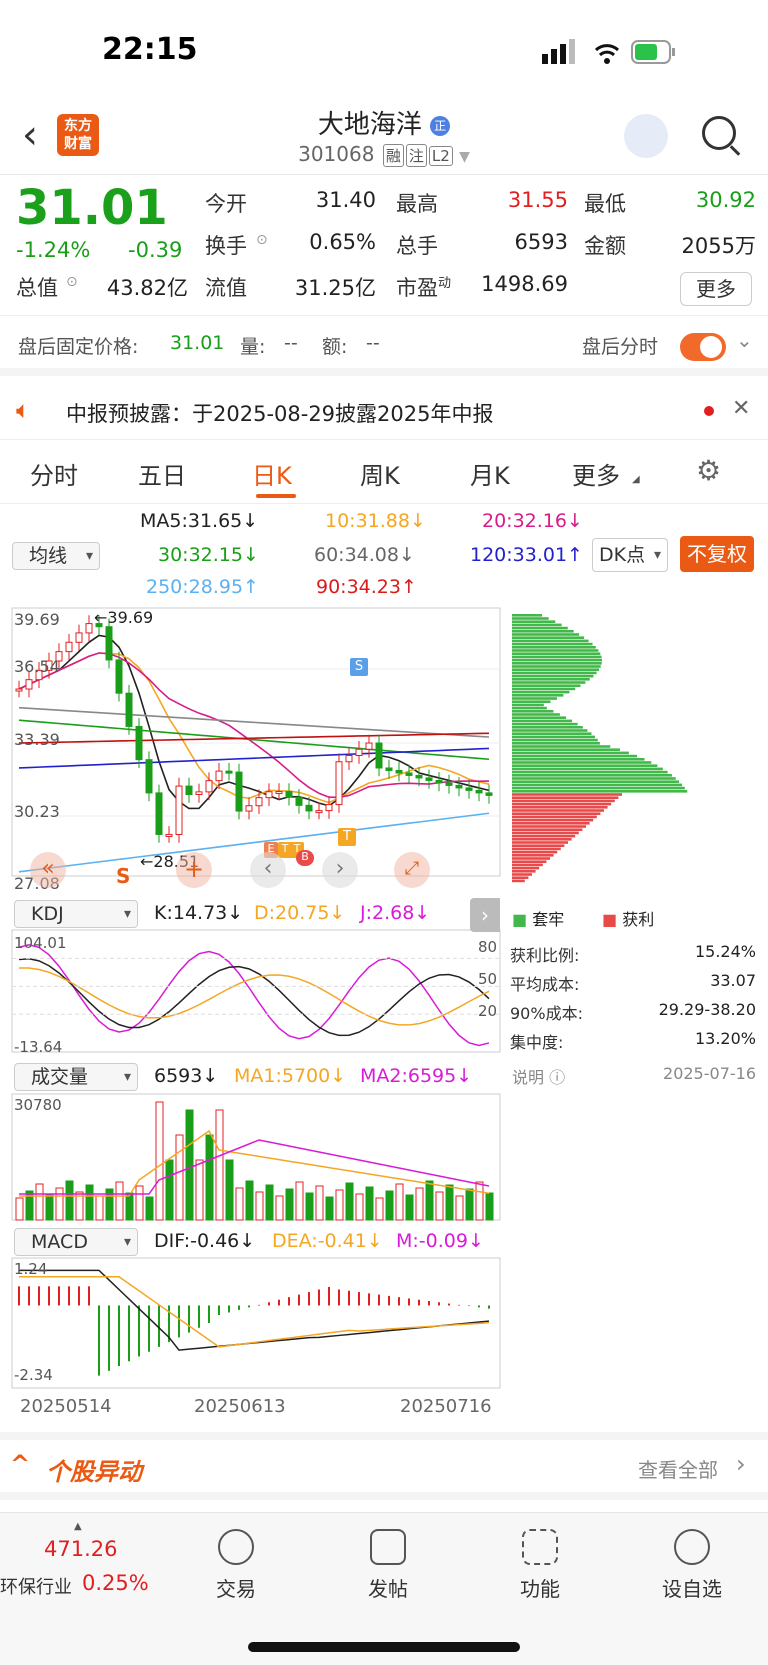  What do you see at coordinates (194, 870) in the screenshot?
I see `zoom-in-icon: +` at bounding box center [194, 870].